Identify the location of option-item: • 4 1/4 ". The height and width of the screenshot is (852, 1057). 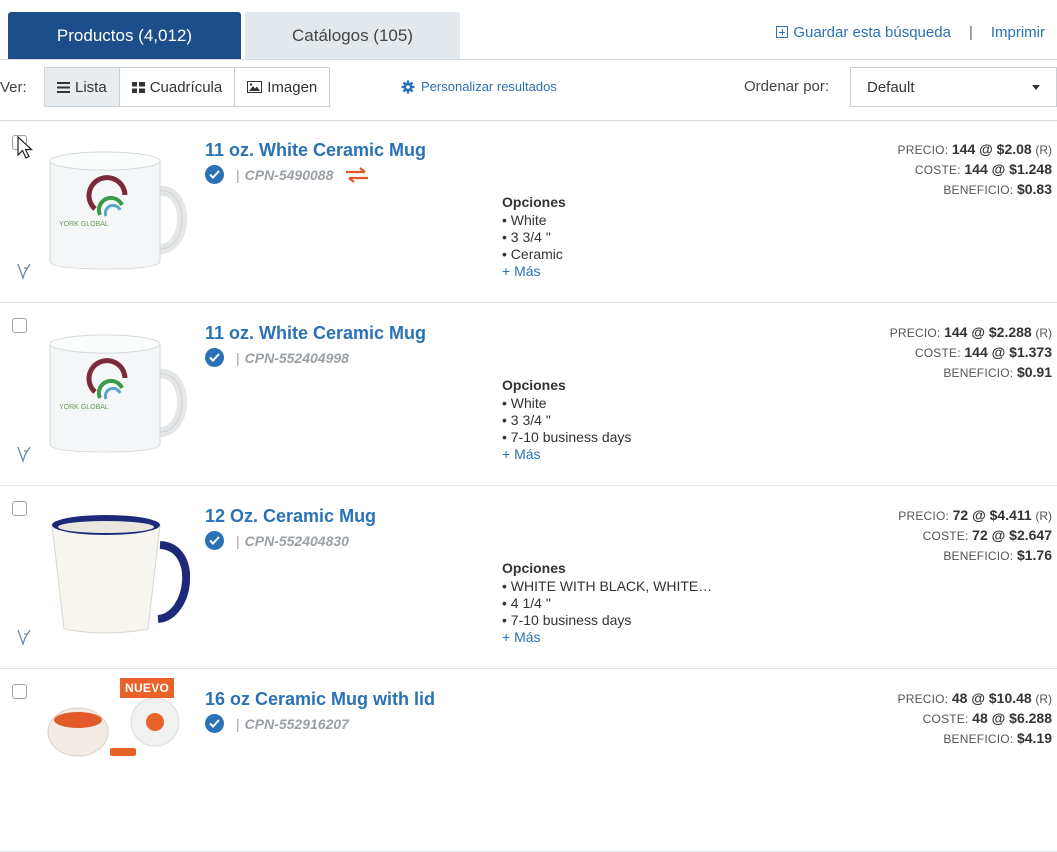
(526, 603).